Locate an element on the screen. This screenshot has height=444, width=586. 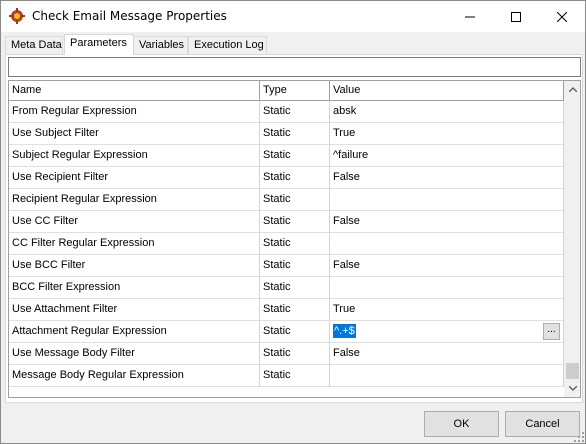
table-row: Use Recipient Filter Static False is located at coordinates (286, 178).